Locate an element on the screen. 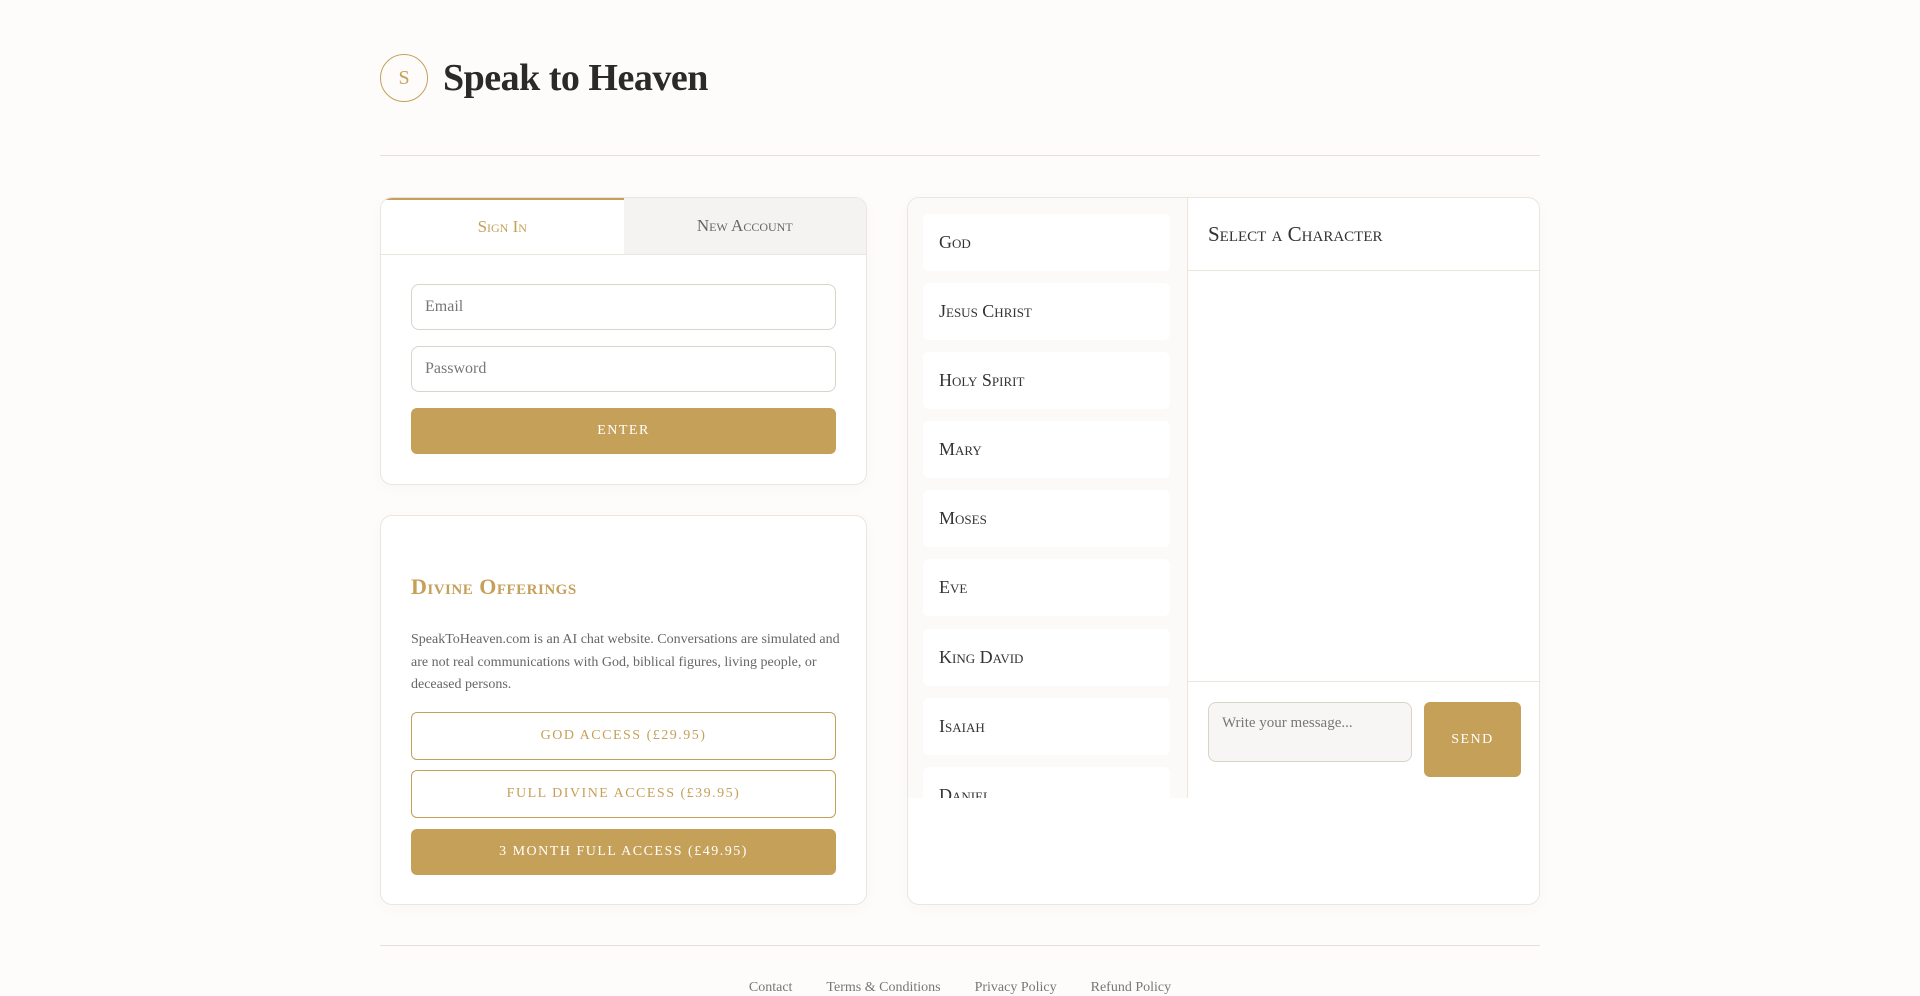 The width and height of the screenshot is (1920, 996). logo-letter: S is located at coordinates (404, 77).